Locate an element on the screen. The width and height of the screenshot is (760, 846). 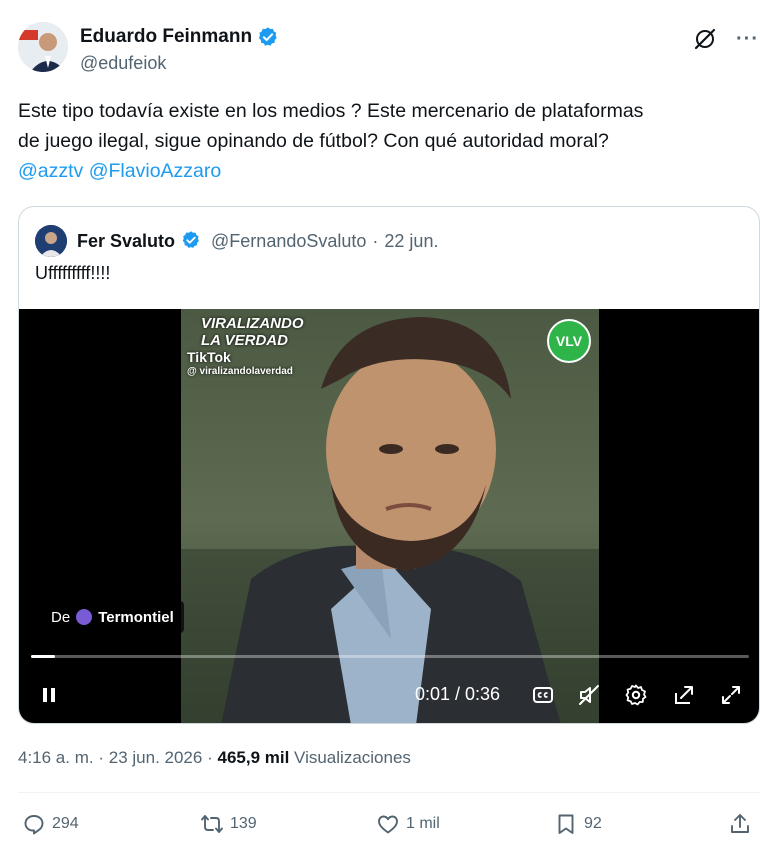
tweet-header: Eduardo Feinmann @edufeiok ··· is located at coordinates (389, 50).